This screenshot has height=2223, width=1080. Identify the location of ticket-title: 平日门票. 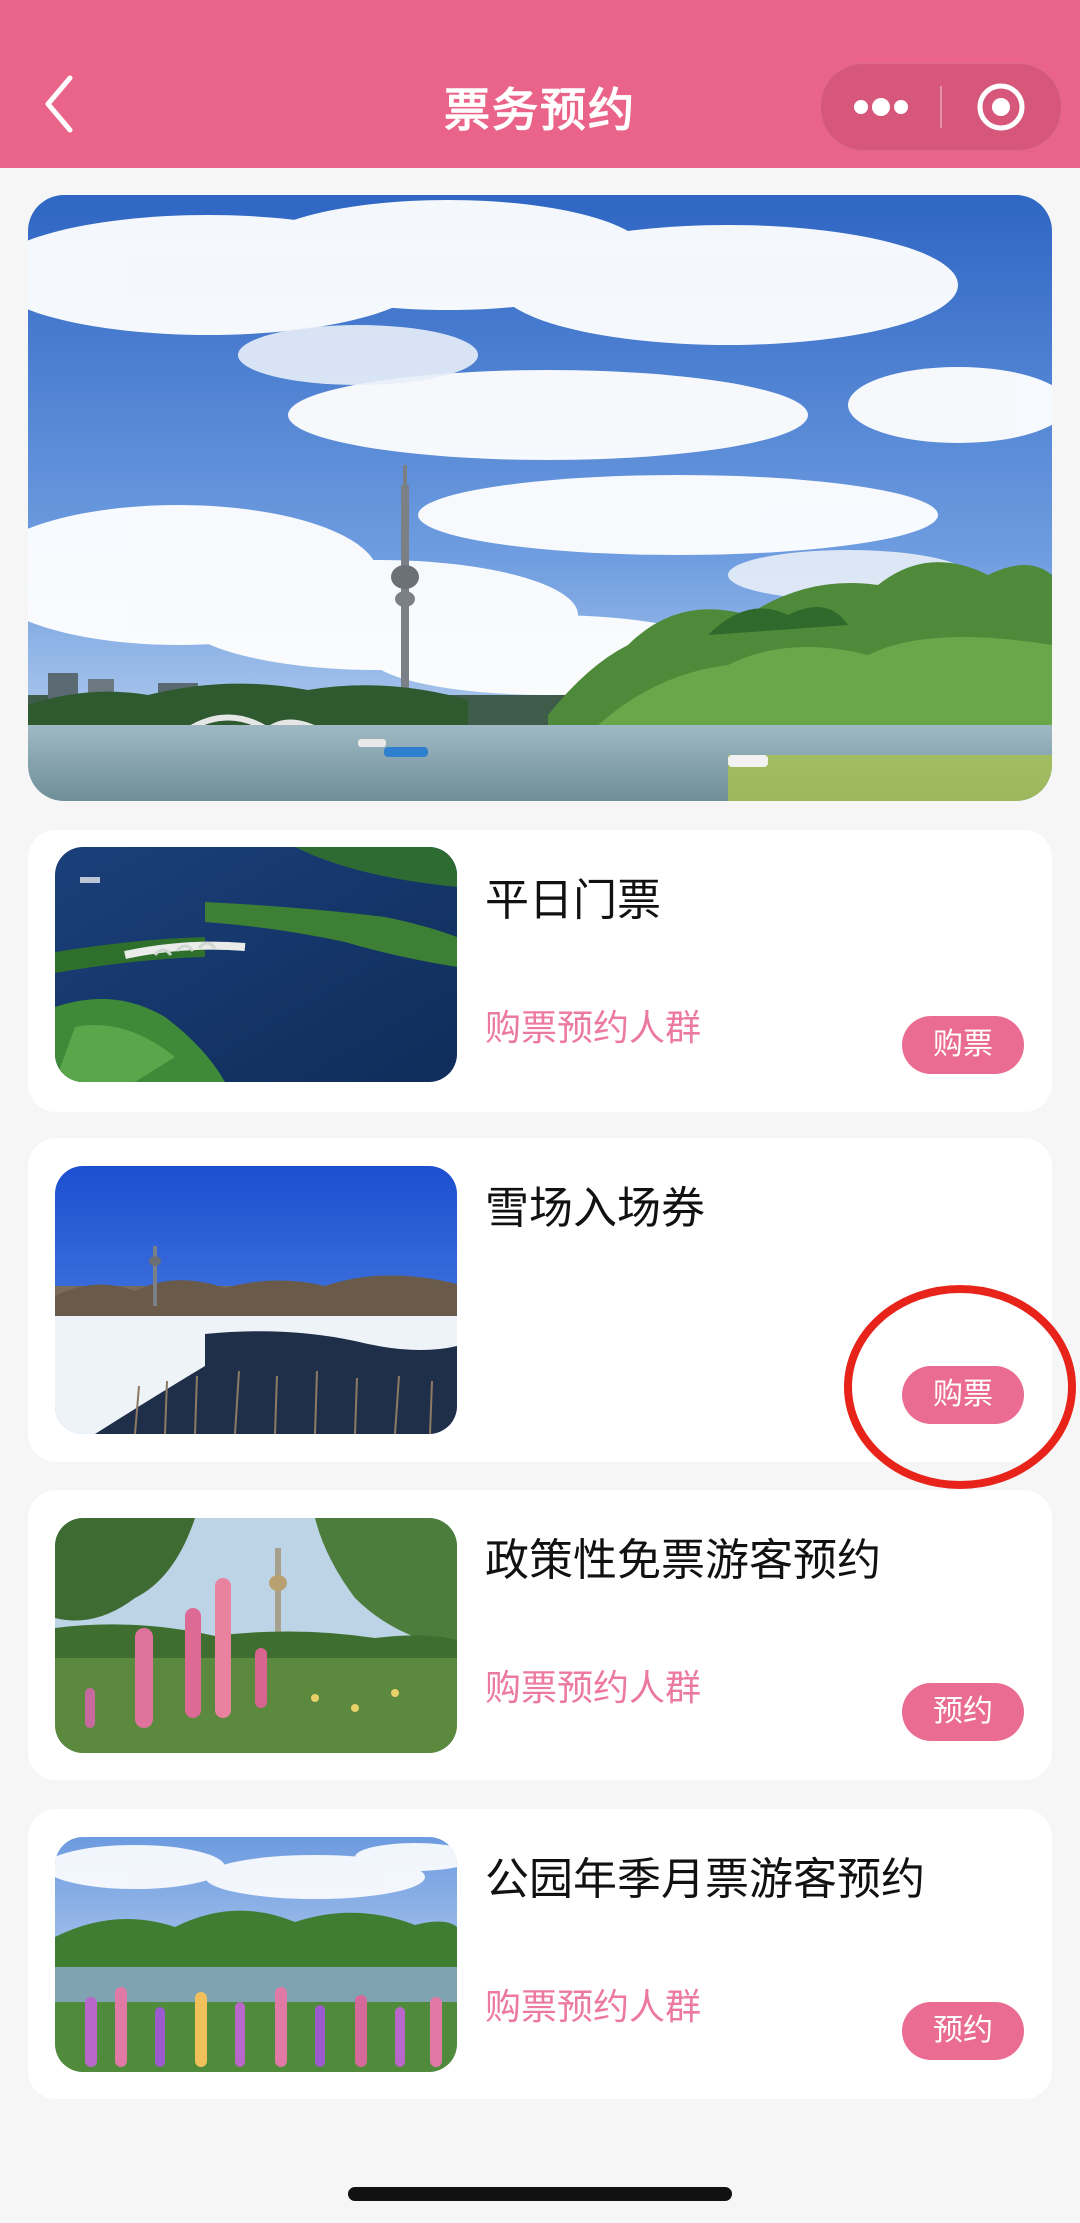
(573, 900).